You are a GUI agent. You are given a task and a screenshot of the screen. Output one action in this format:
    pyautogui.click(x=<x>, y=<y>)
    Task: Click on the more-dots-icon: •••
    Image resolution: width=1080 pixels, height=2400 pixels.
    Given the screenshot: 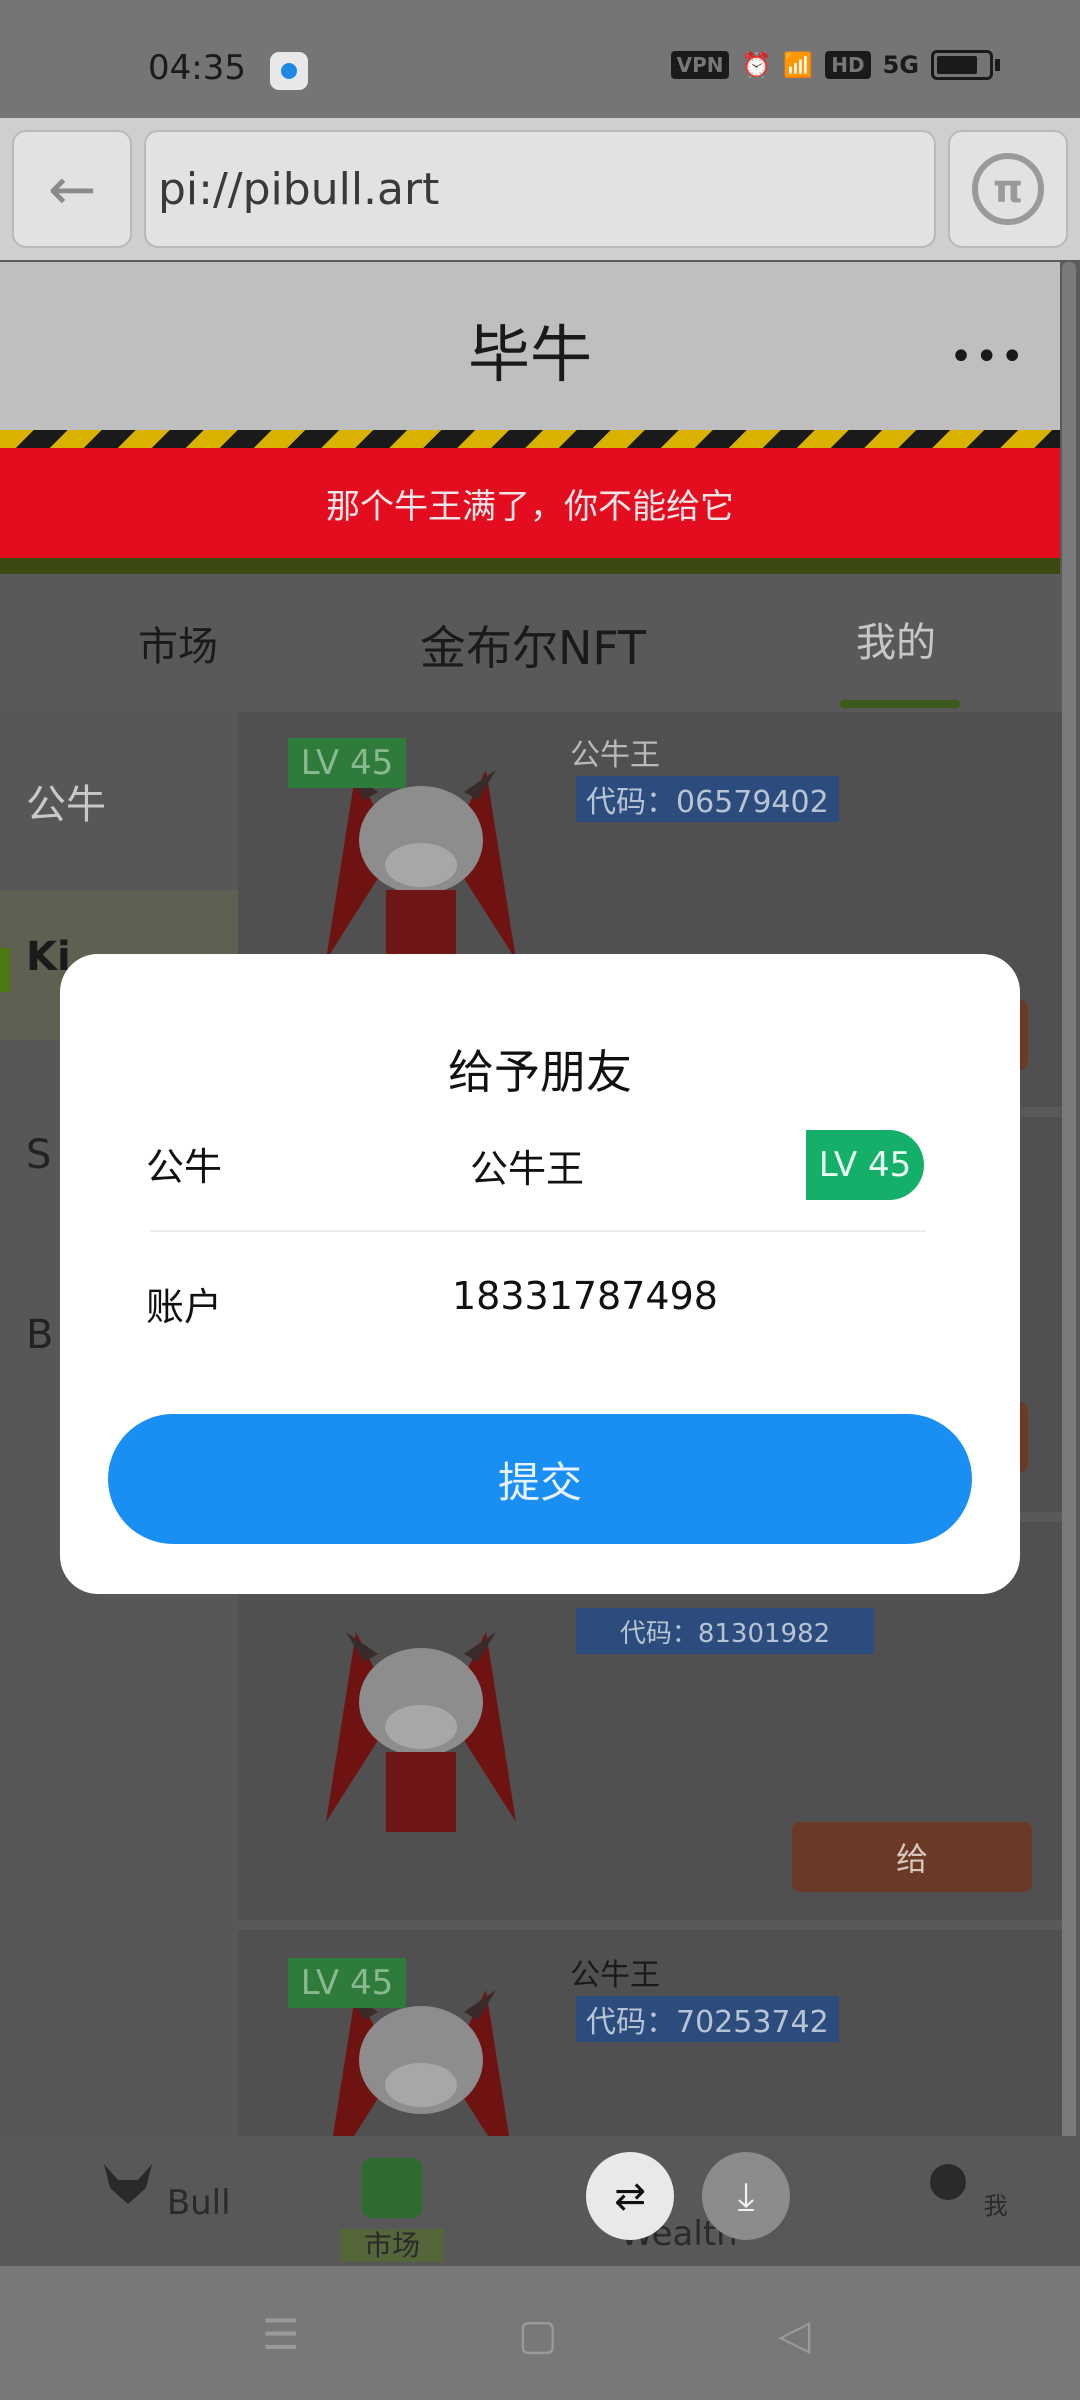 What is the action you would take?
    pyautogui.click(x=987, y=357)
    